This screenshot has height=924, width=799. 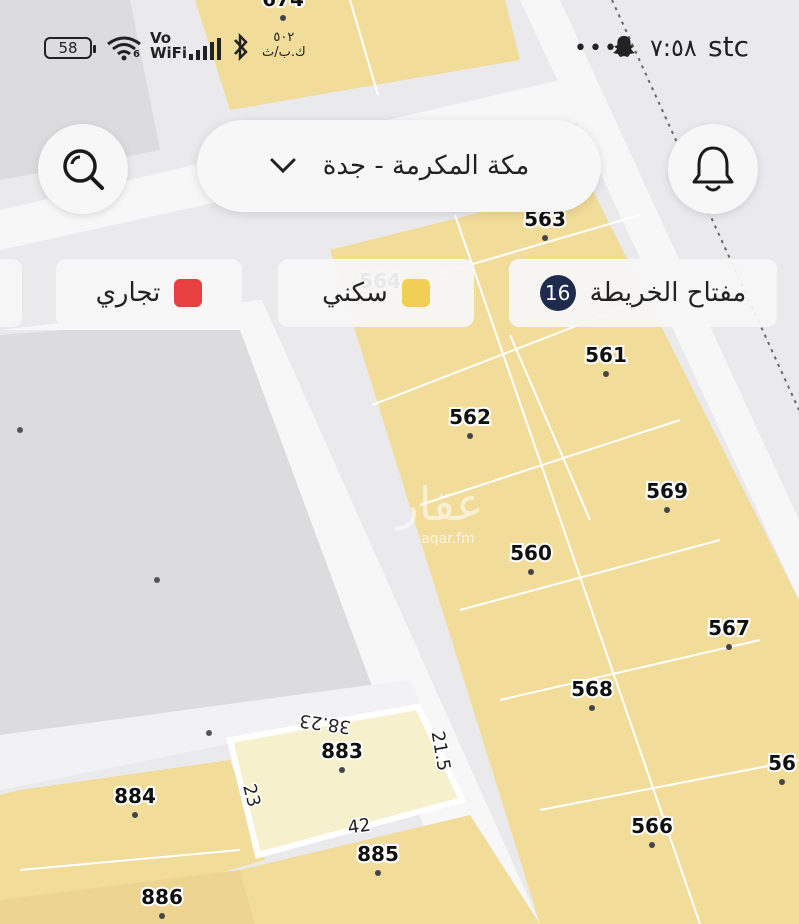 What do you see at coordinates (439, 504) in the screenshot?
I see `watermark-logo: عقار` at bounding box center [439, 504].